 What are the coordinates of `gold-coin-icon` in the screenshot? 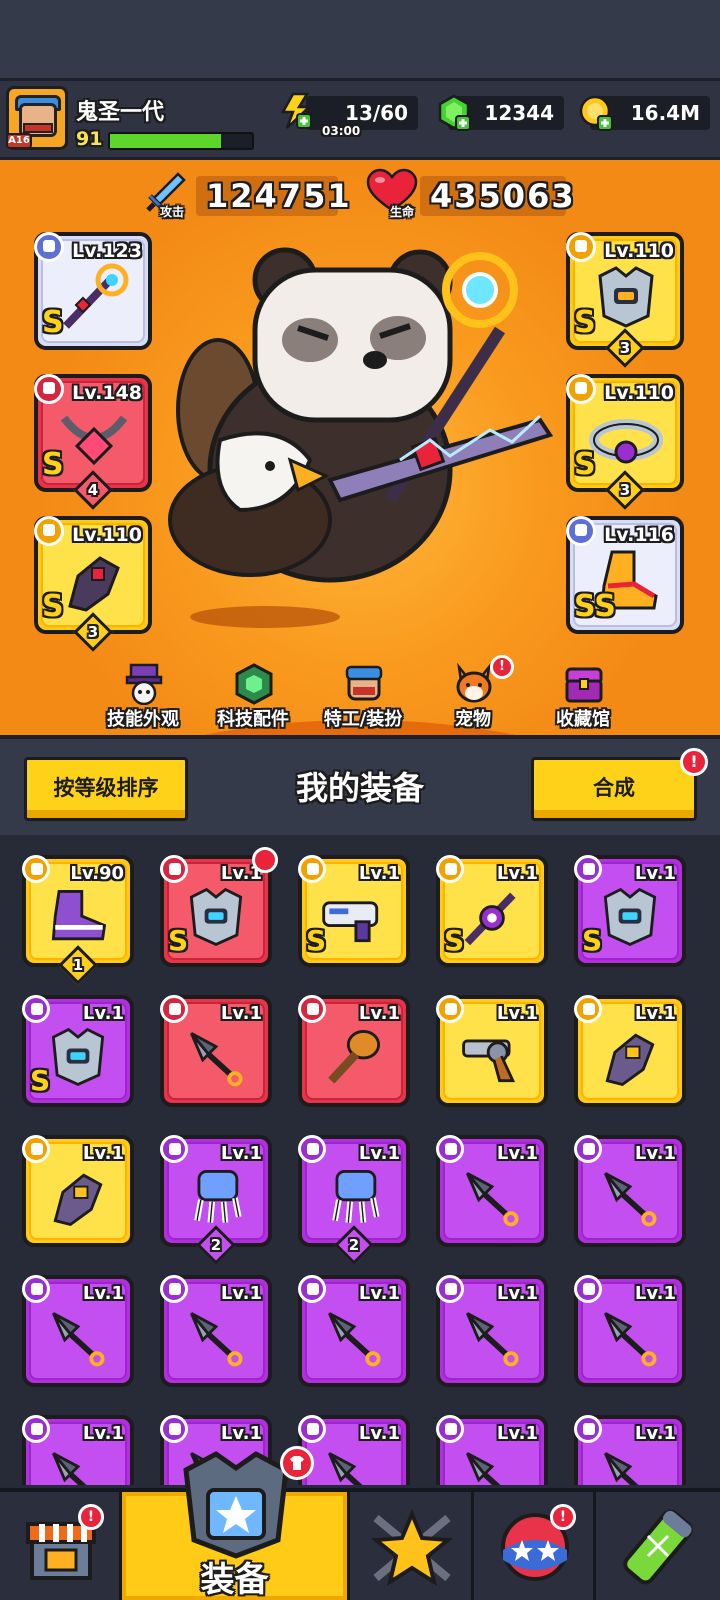 It's located at (596, 113).